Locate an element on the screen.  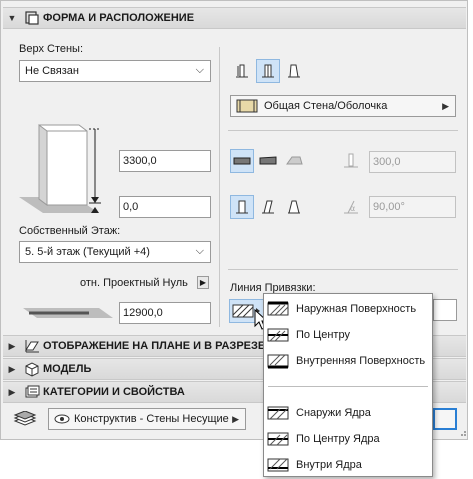
level-plane-icon is located at coordinates (68, 313).